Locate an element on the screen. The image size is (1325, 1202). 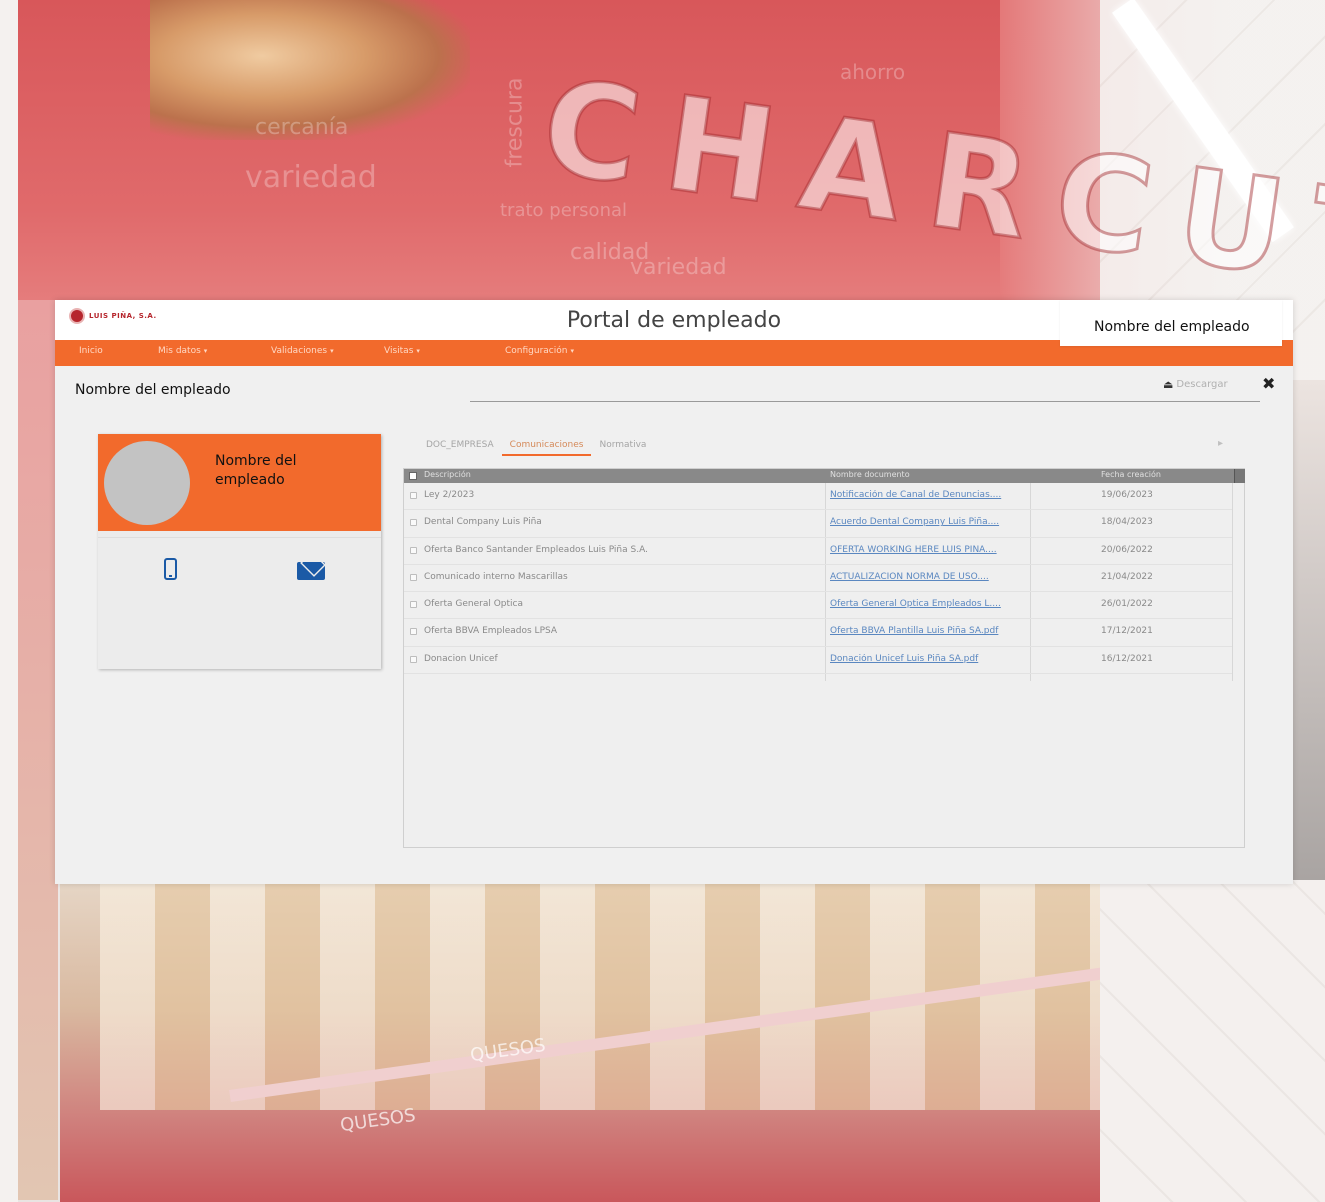
download-icon: ⏏ is located at coordinates (1168, 384).